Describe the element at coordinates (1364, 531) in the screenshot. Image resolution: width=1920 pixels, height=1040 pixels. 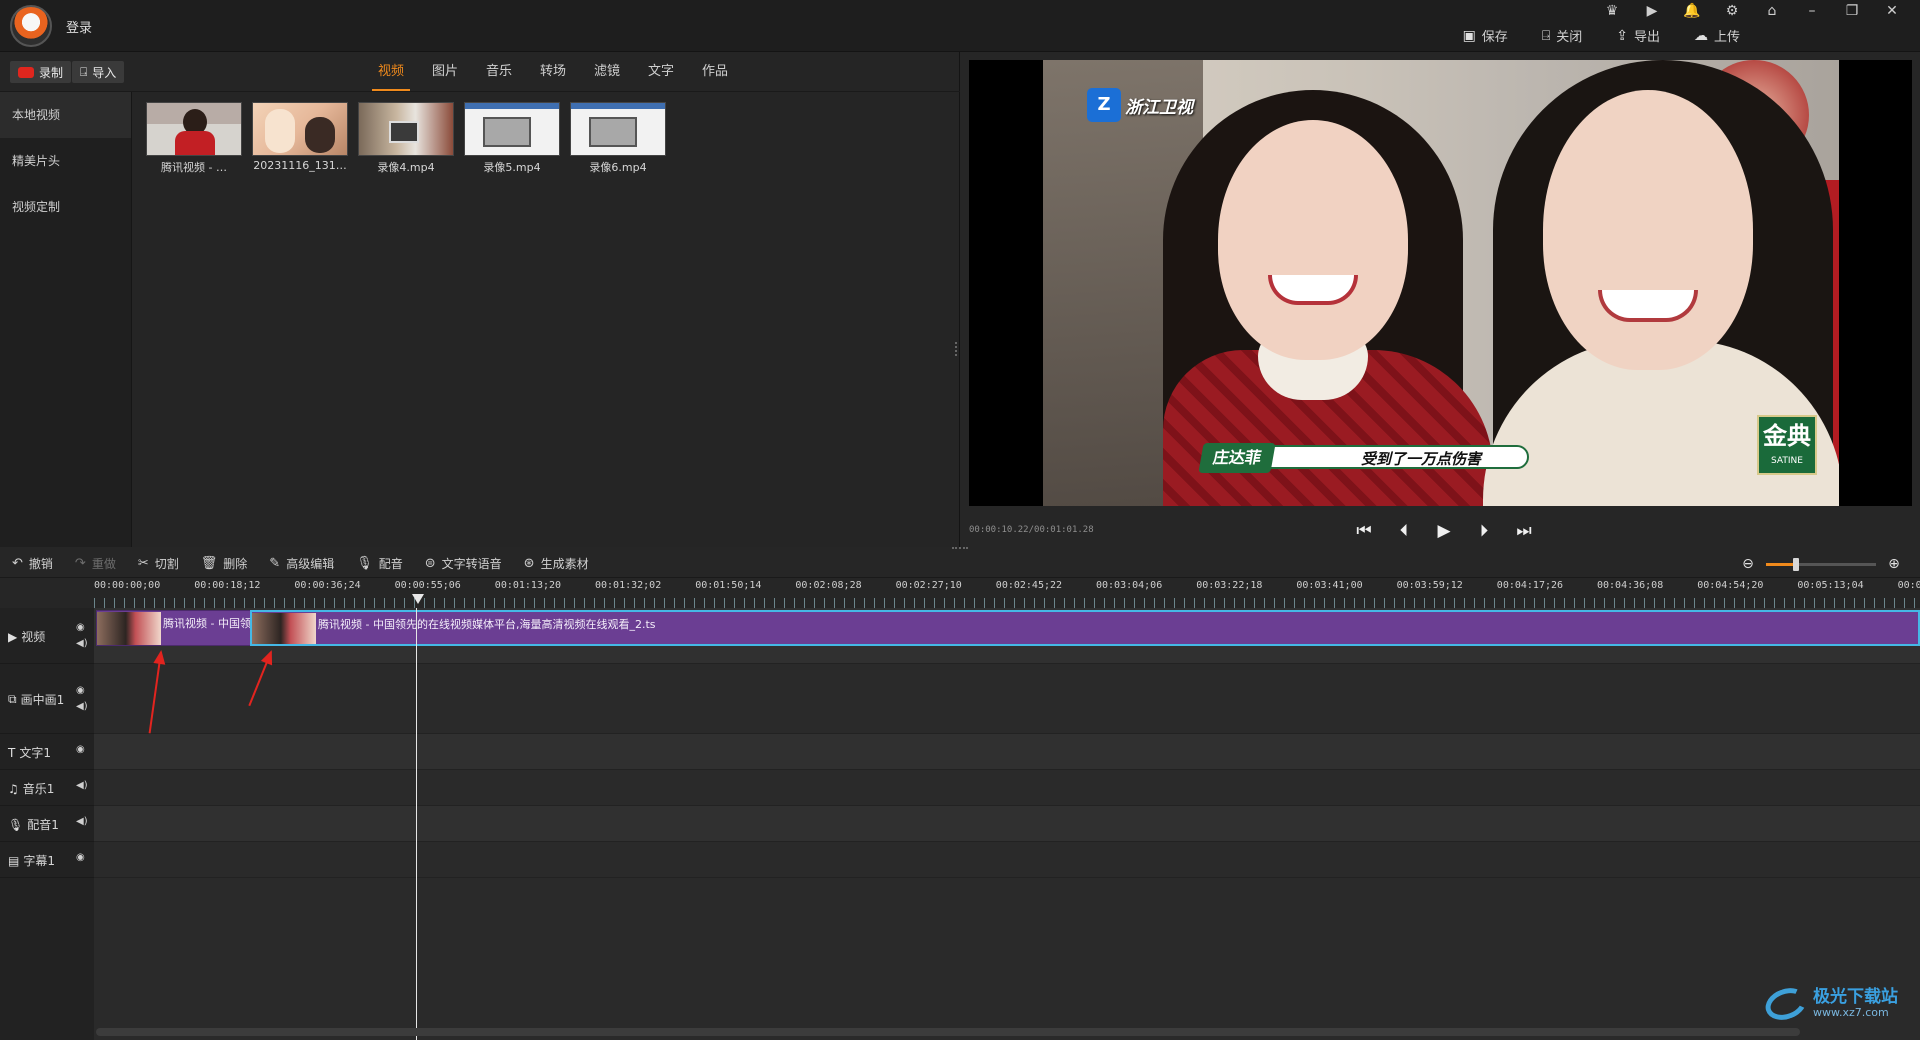
I see `skip-start-icon: ⏮` at that location.